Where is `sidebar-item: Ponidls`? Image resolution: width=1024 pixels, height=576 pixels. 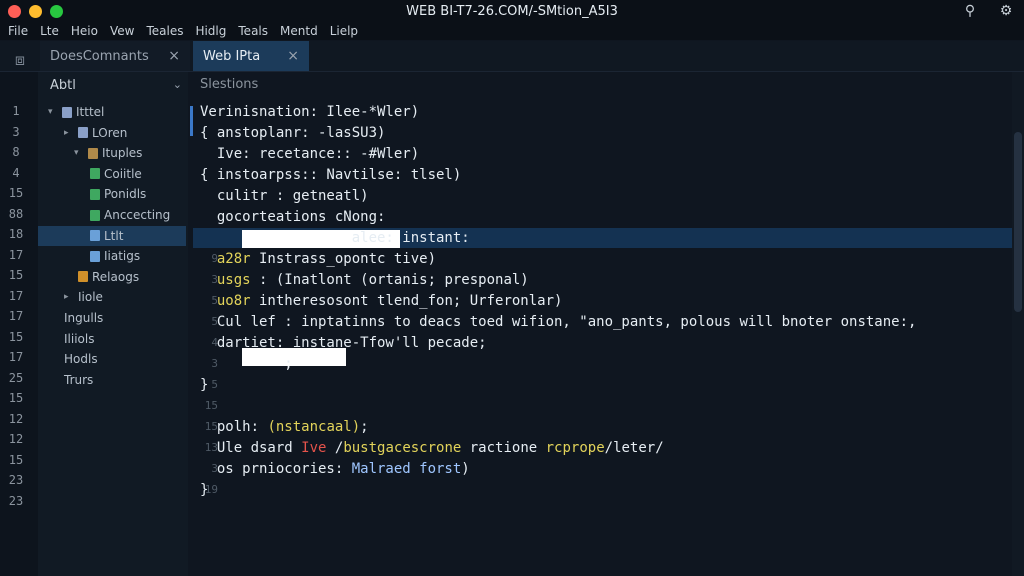 sidebar-item: Ponidls is located at coordinates (118, 194).